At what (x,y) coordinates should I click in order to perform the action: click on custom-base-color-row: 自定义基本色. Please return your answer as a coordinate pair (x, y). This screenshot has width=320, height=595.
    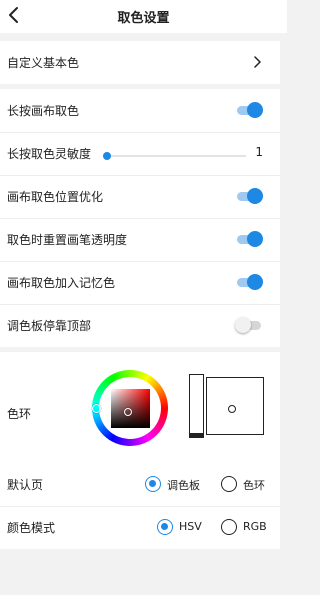
    Looking at the image, I should click on (140, 62).